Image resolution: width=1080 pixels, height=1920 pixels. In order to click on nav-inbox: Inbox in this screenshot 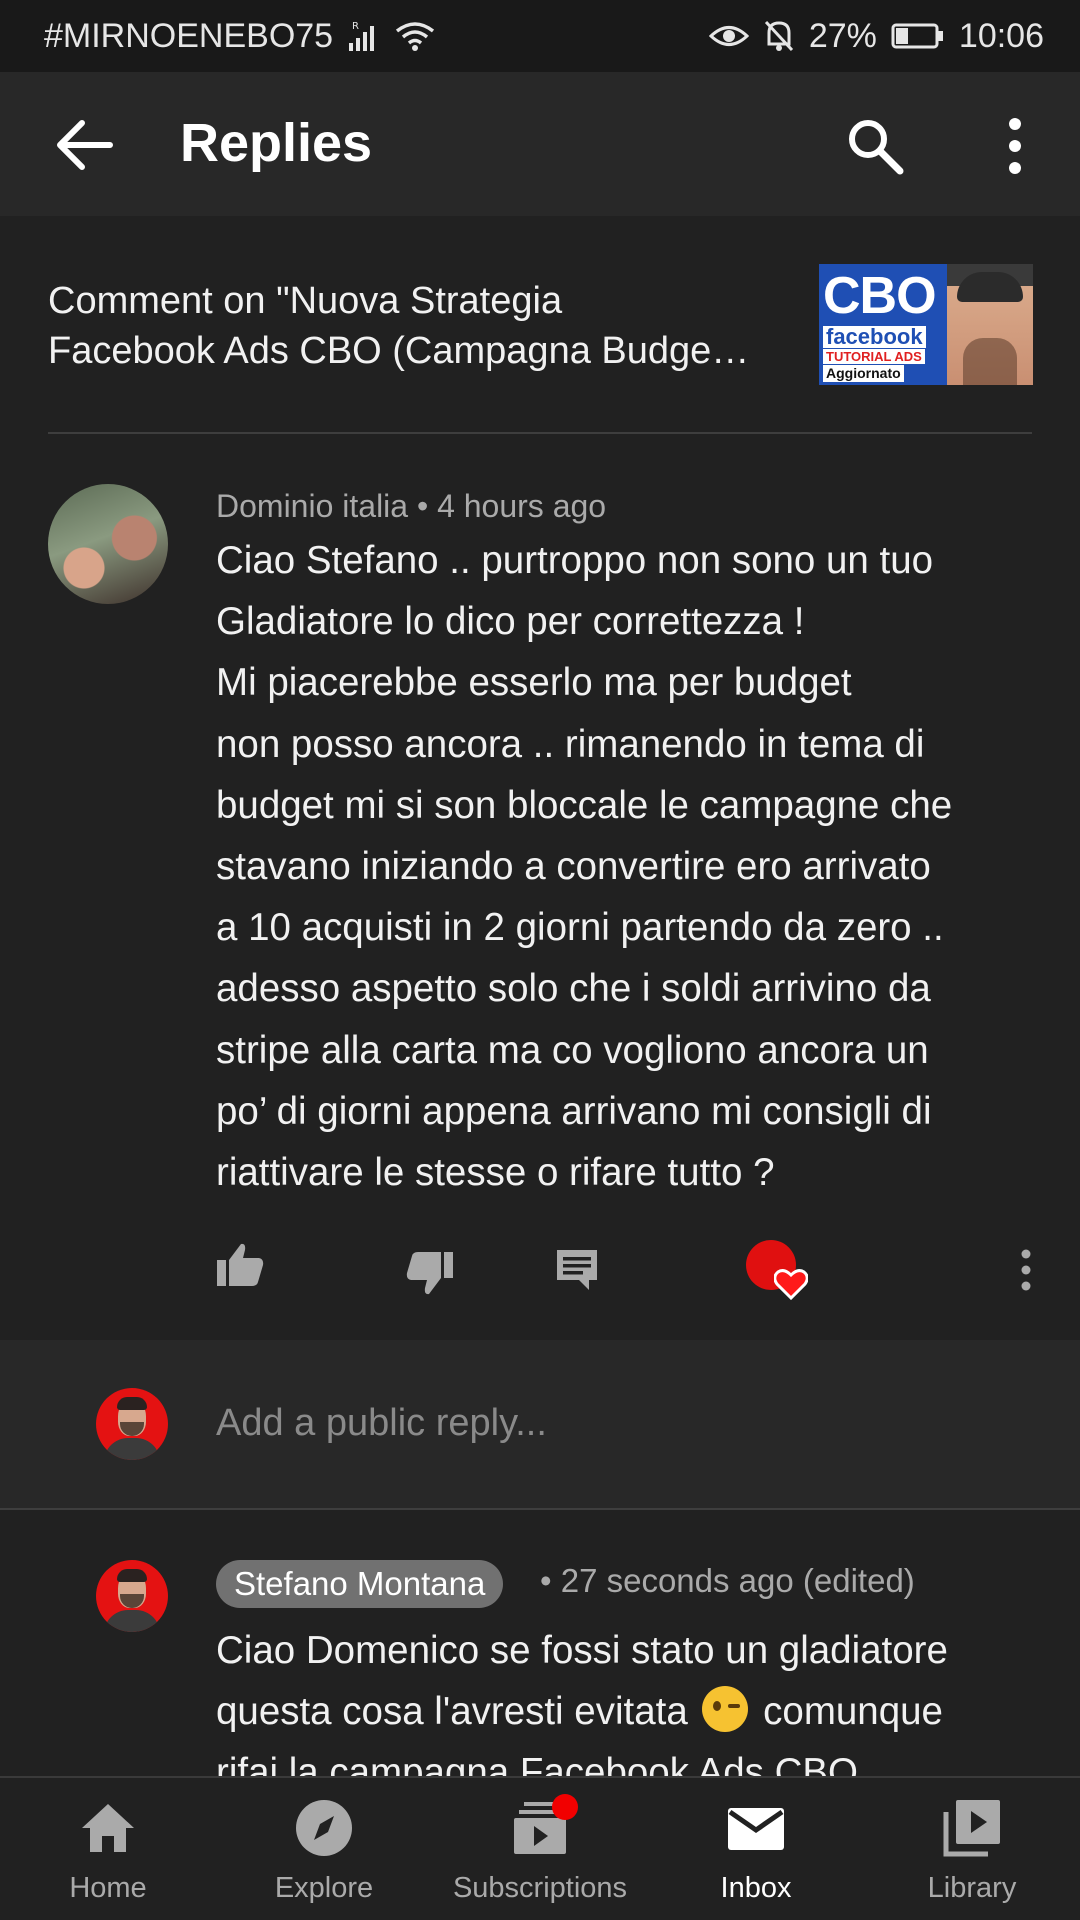, I will do `click(756, 1849)`.